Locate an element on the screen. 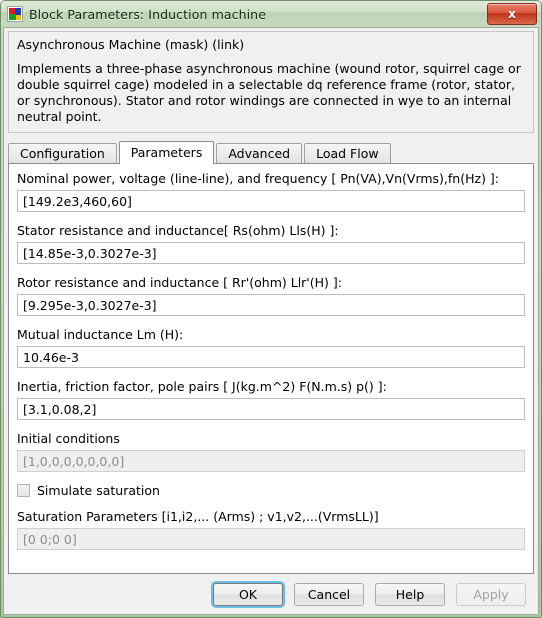 The height and width of the screenshot is (618, 542). inertia-input is located at coordinates (271, 409).